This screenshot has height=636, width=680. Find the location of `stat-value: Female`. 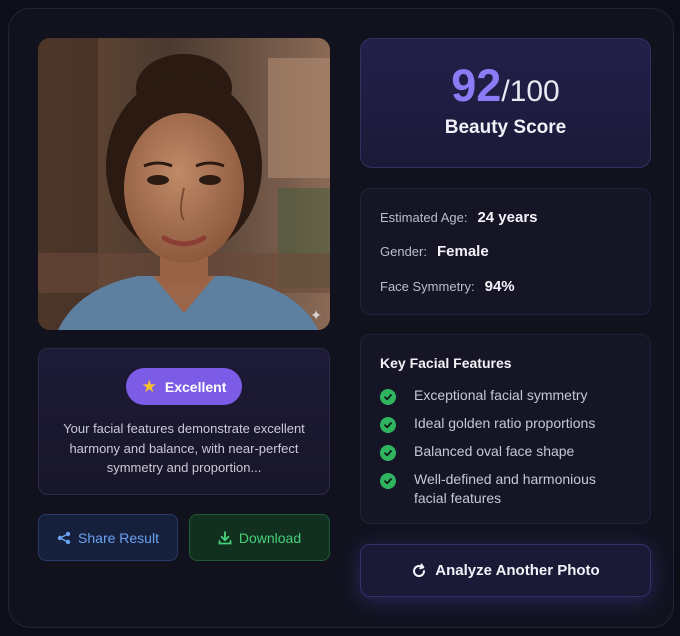

stat-value: Female is located at coordinates (462, 251).